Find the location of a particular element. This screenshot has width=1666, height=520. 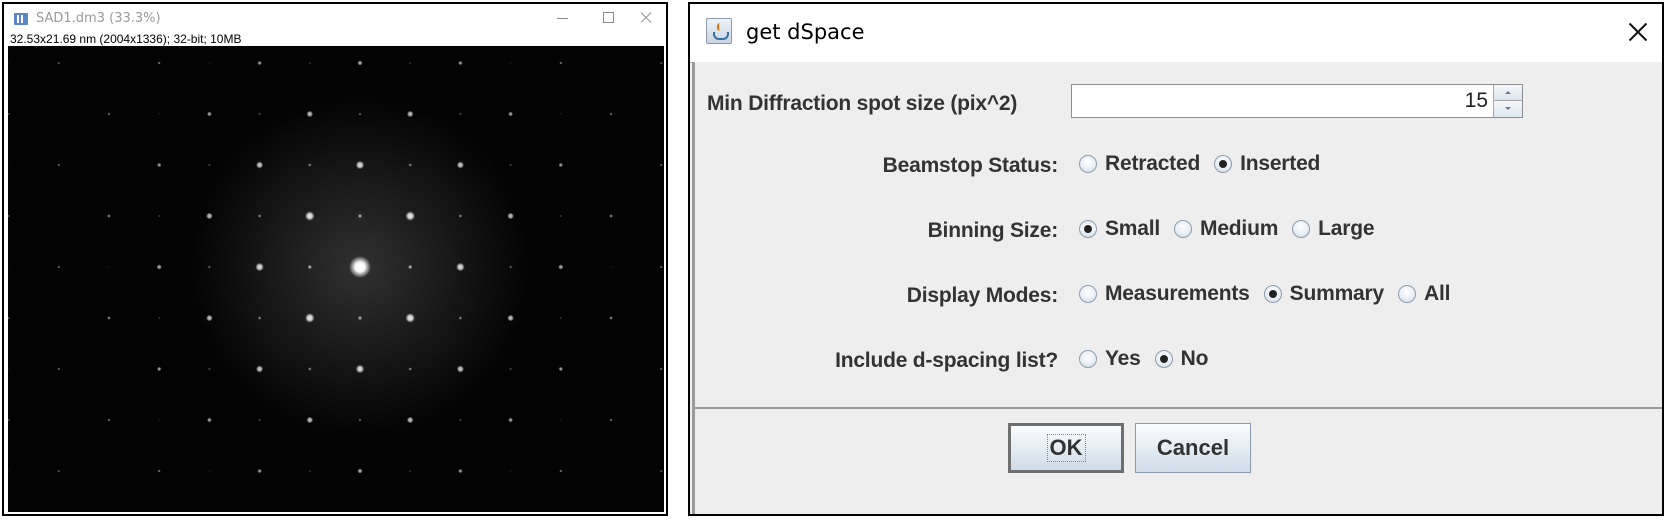

min-spot-size-input is located at coordinates (1282, 101).